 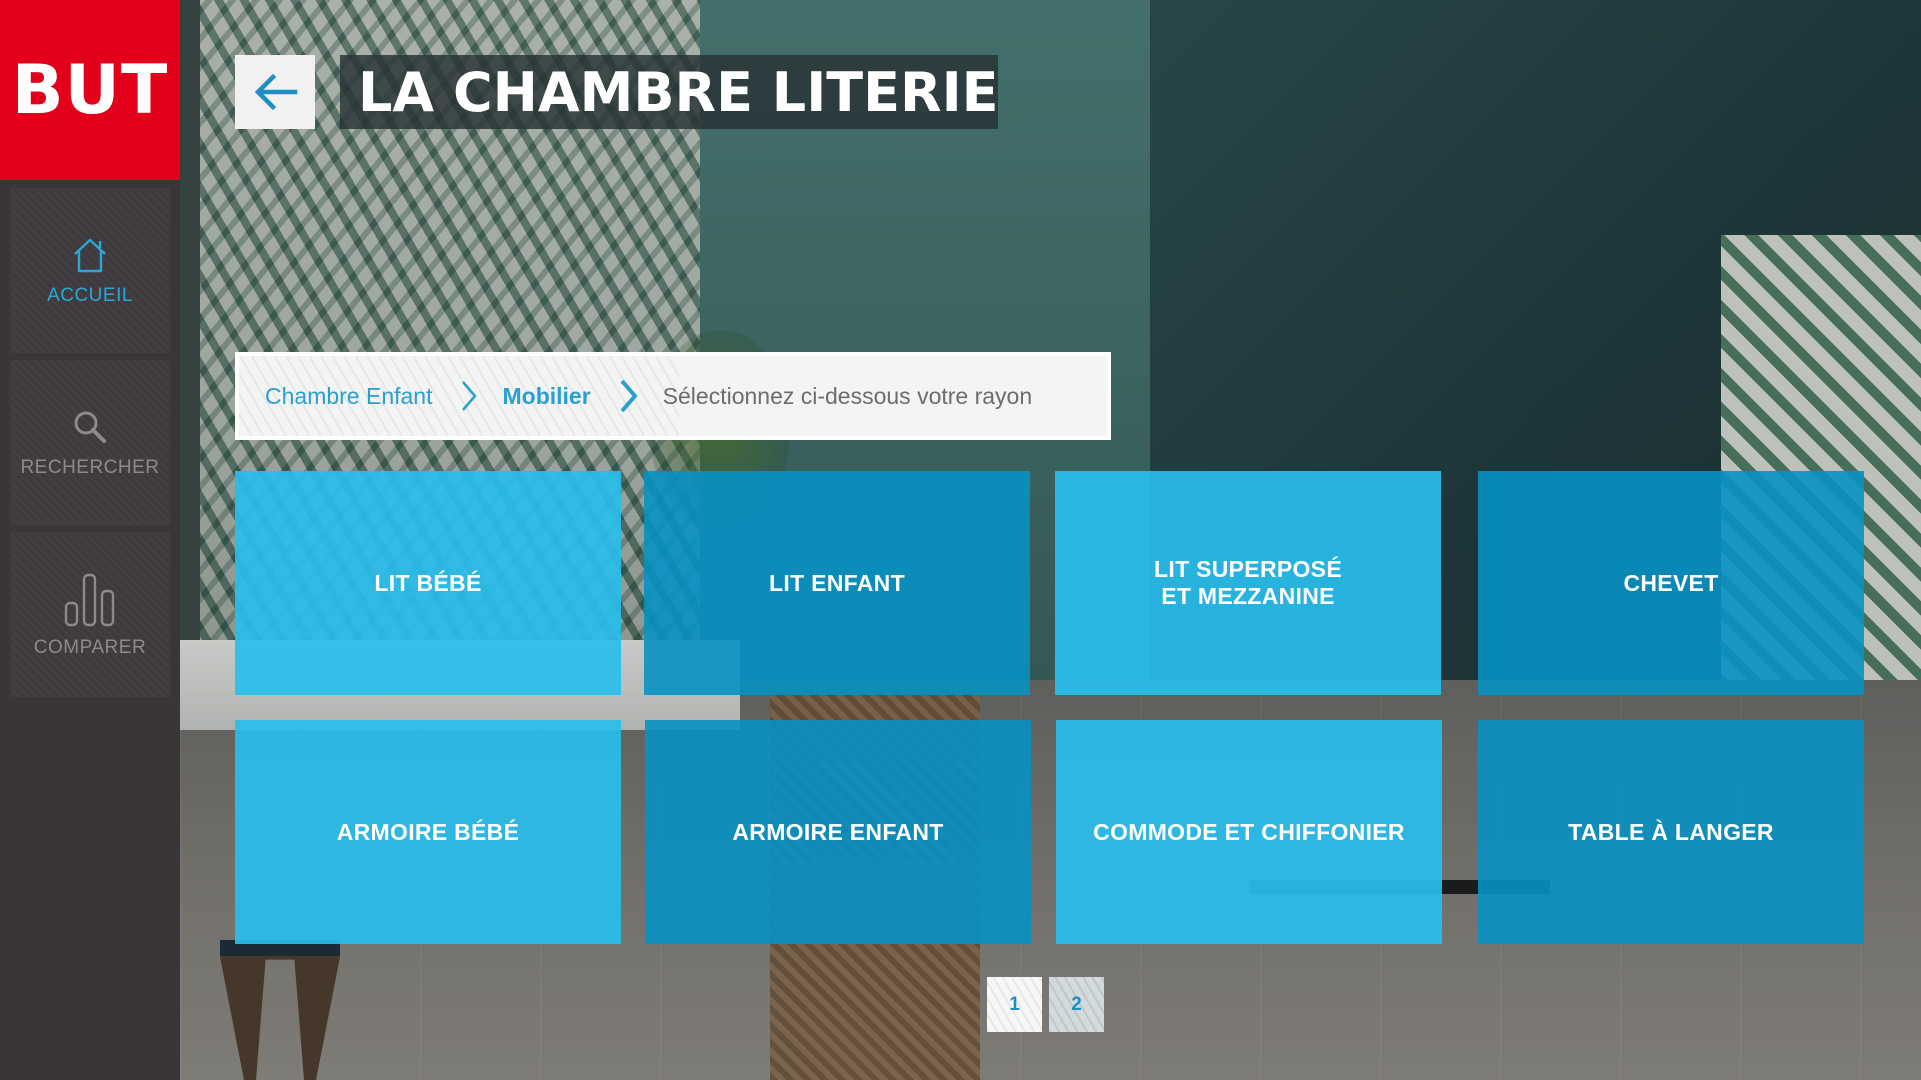 What do you see at coordinates (90, 647) in the screenshot?
I see `sidebar-item-label: COMPARER` at bounding box center [90, 647].